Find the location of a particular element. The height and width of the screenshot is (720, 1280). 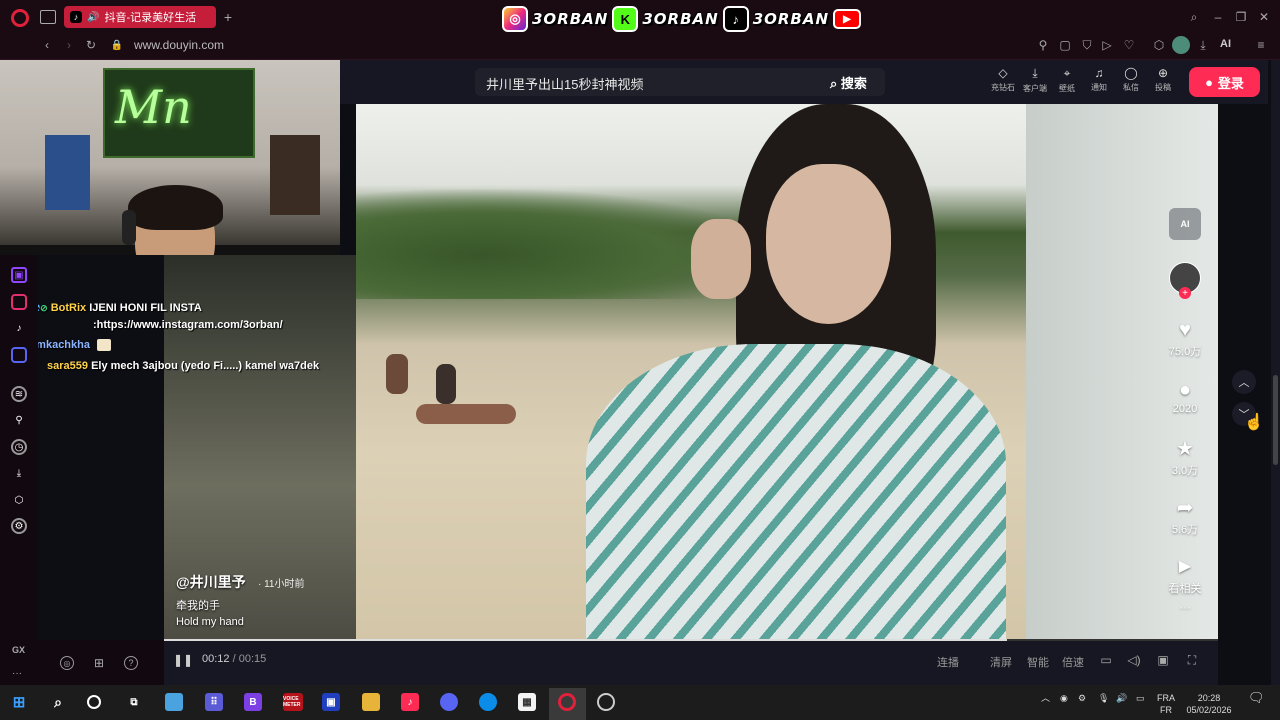

obs-icon is located at coordinates (606, 702).